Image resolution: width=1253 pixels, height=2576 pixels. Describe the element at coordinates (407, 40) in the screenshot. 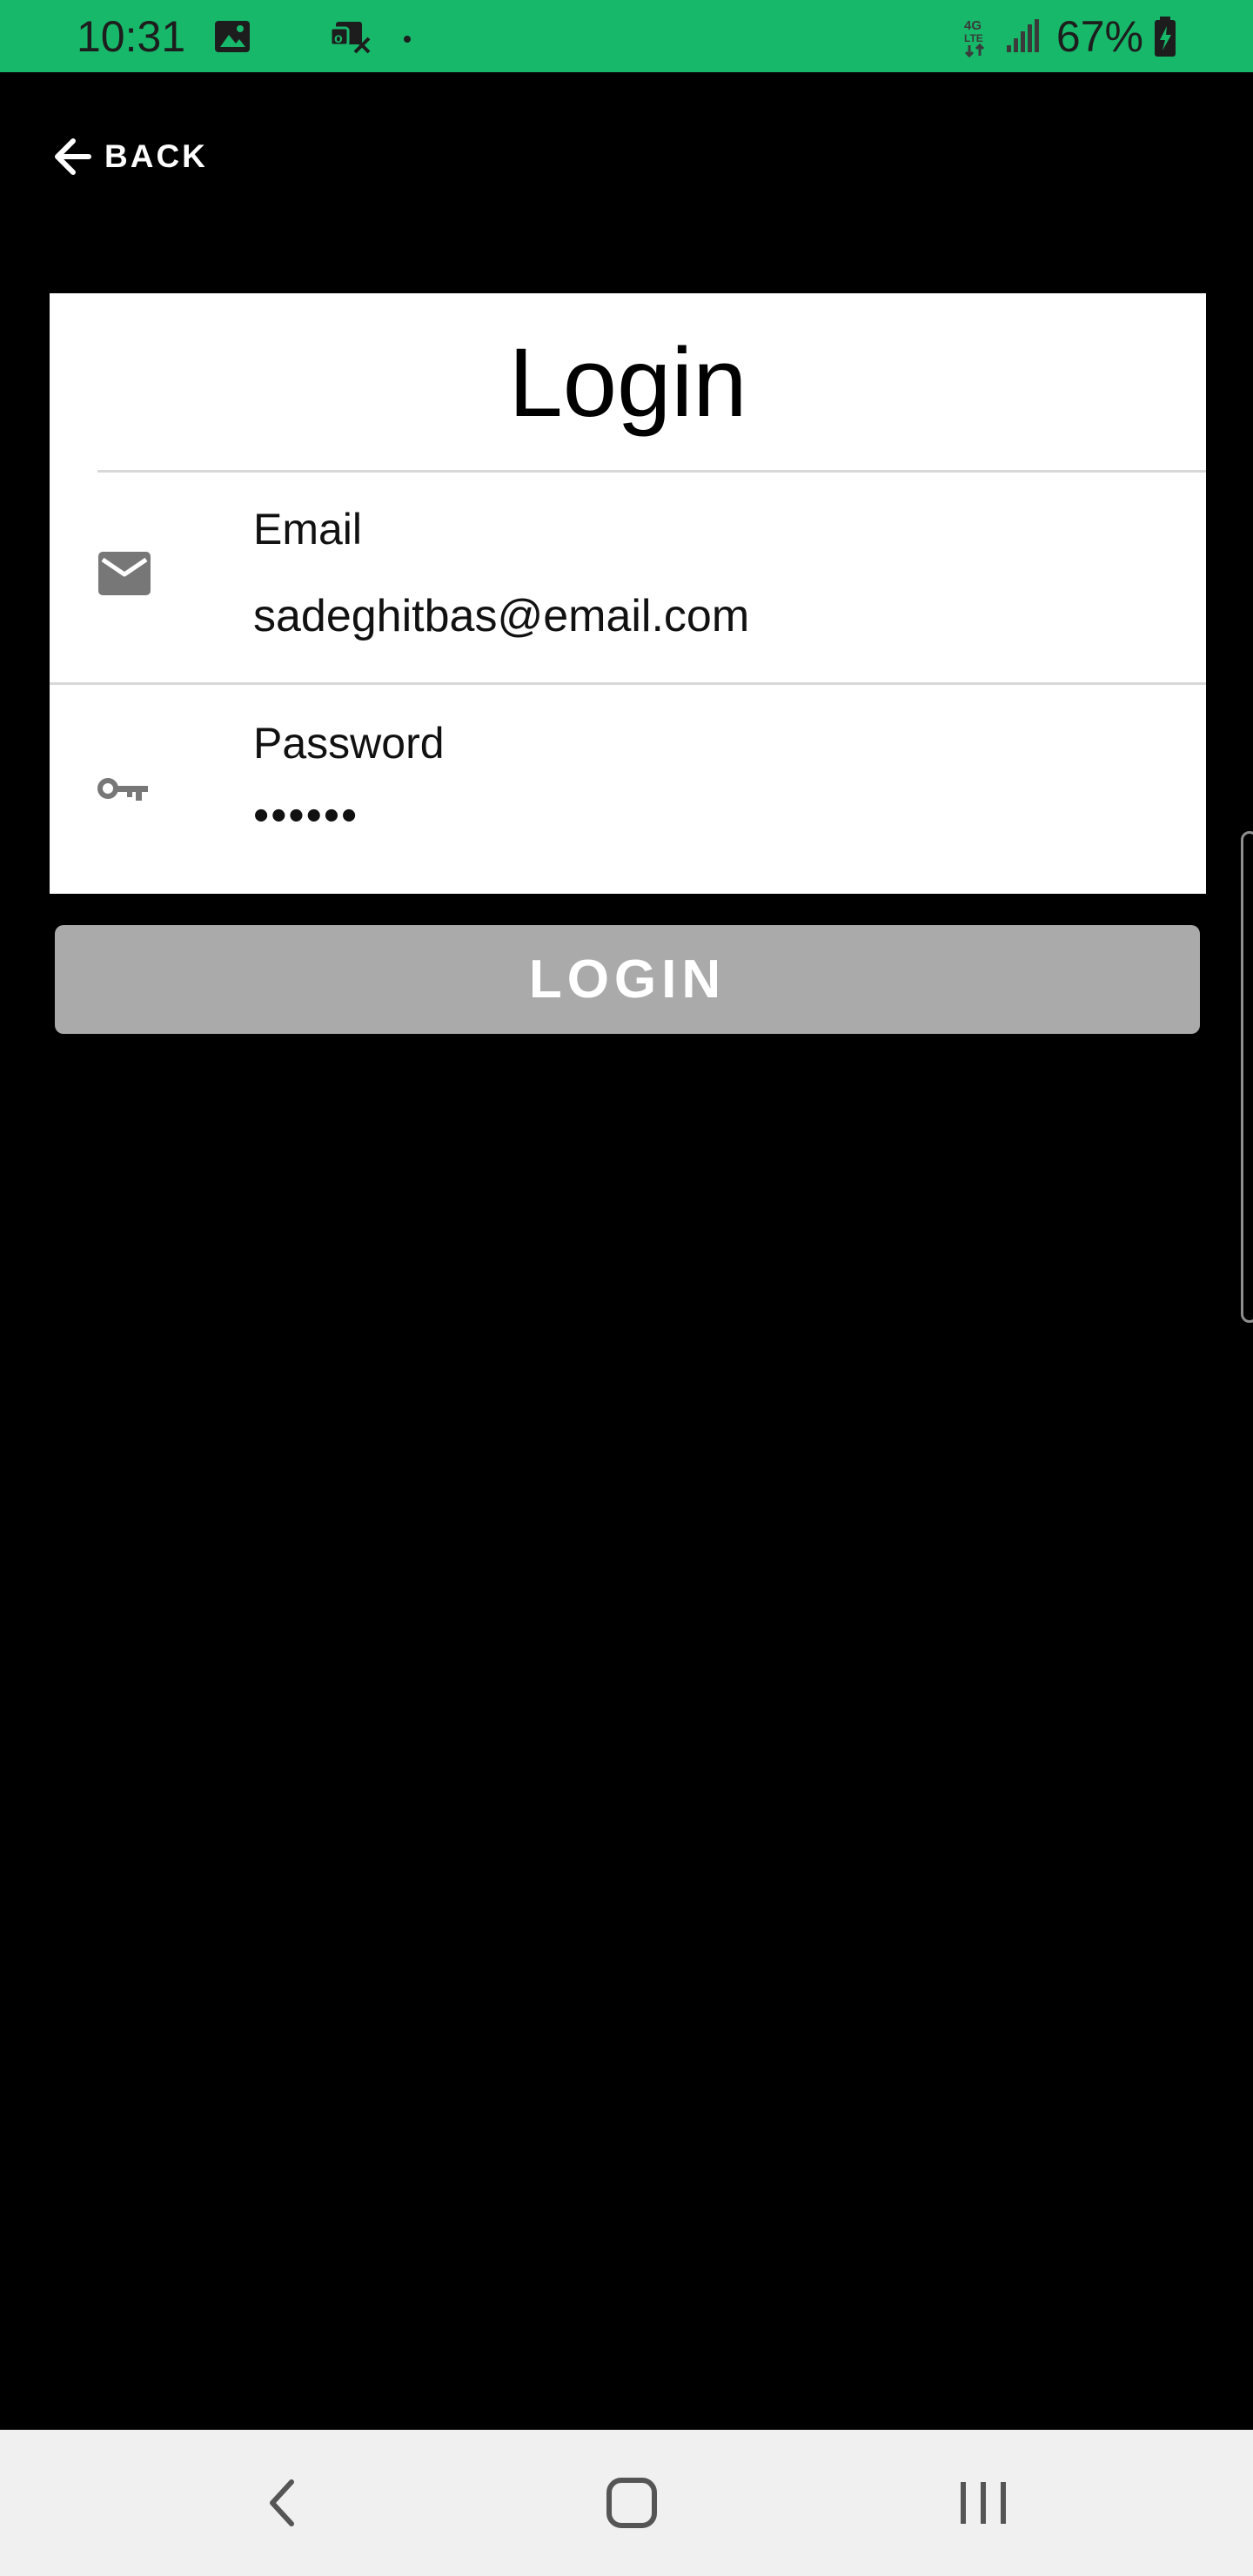

I see `dot-icon` at that location.